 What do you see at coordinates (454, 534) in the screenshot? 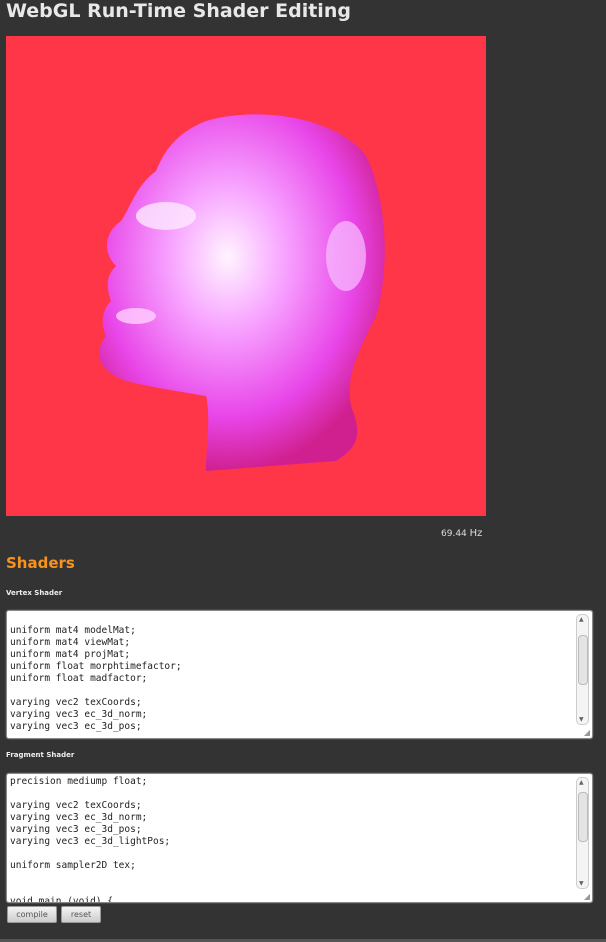
I see `fps-value: 69.44` at bounding box center [454, 534].